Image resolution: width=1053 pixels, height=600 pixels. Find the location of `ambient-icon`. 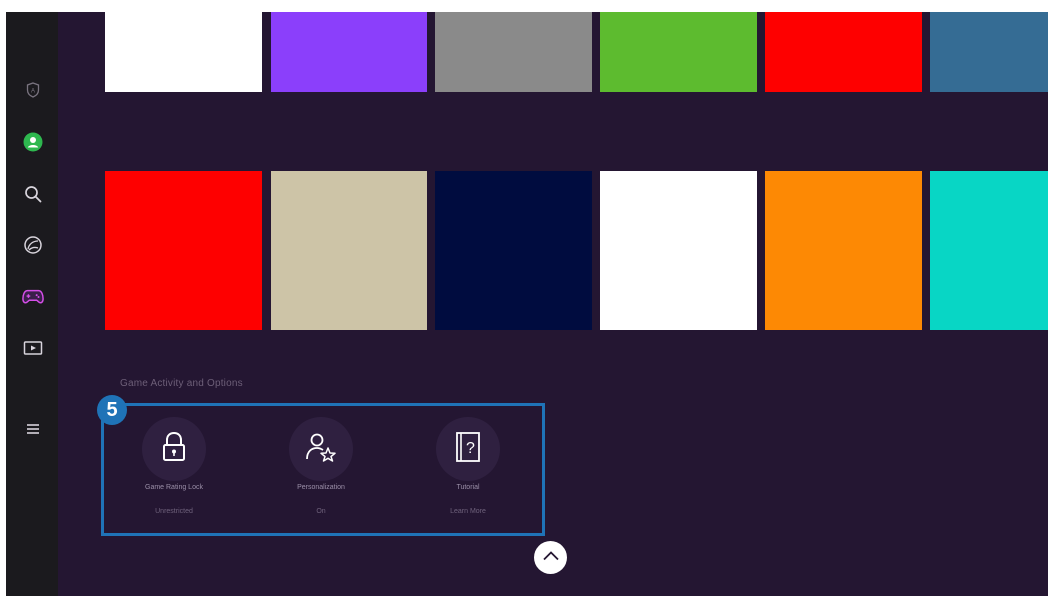

ambient-icon is located at coordinates (33, 245).